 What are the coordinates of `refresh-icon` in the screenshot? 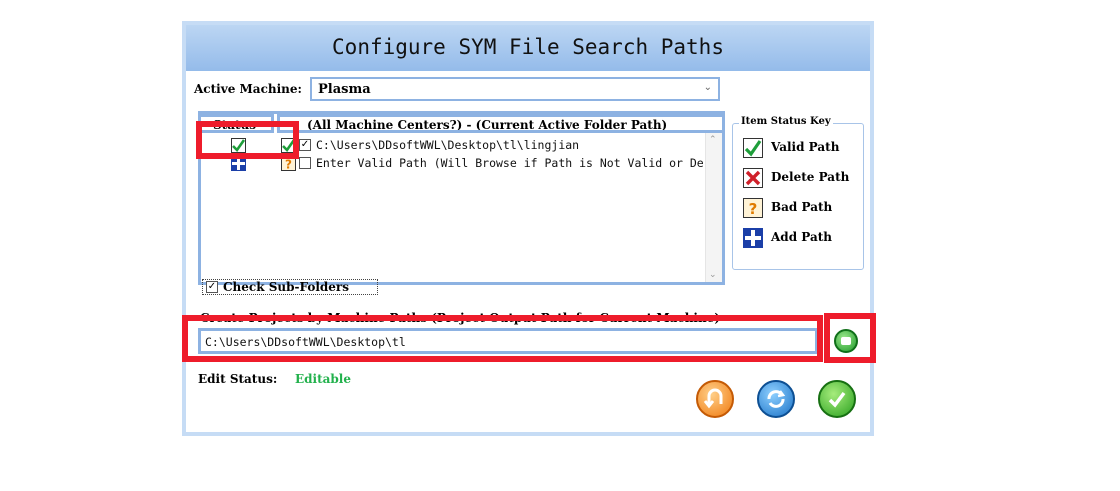 It's located at (776, 399).